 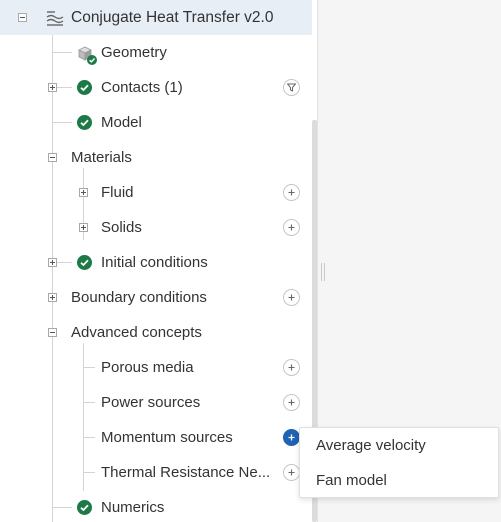 I want to click on tree-item-porous-media: Porous media, so click(x=156, y=367).